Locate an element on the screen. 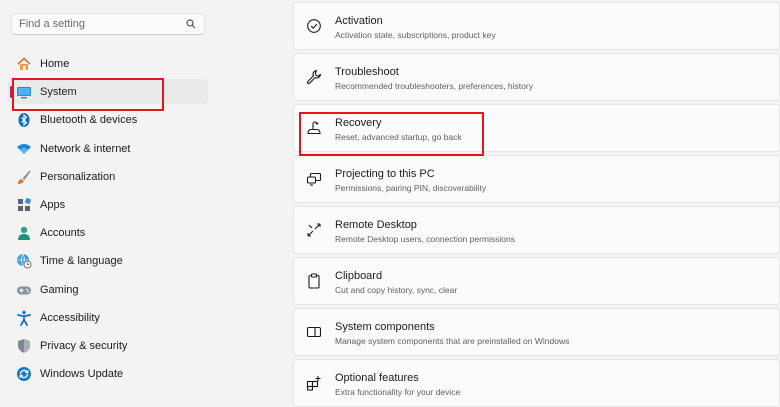 The width and height of the screenshot is (780, 407). setting-title: Remote Desktop is located at coordinates (376, 225).